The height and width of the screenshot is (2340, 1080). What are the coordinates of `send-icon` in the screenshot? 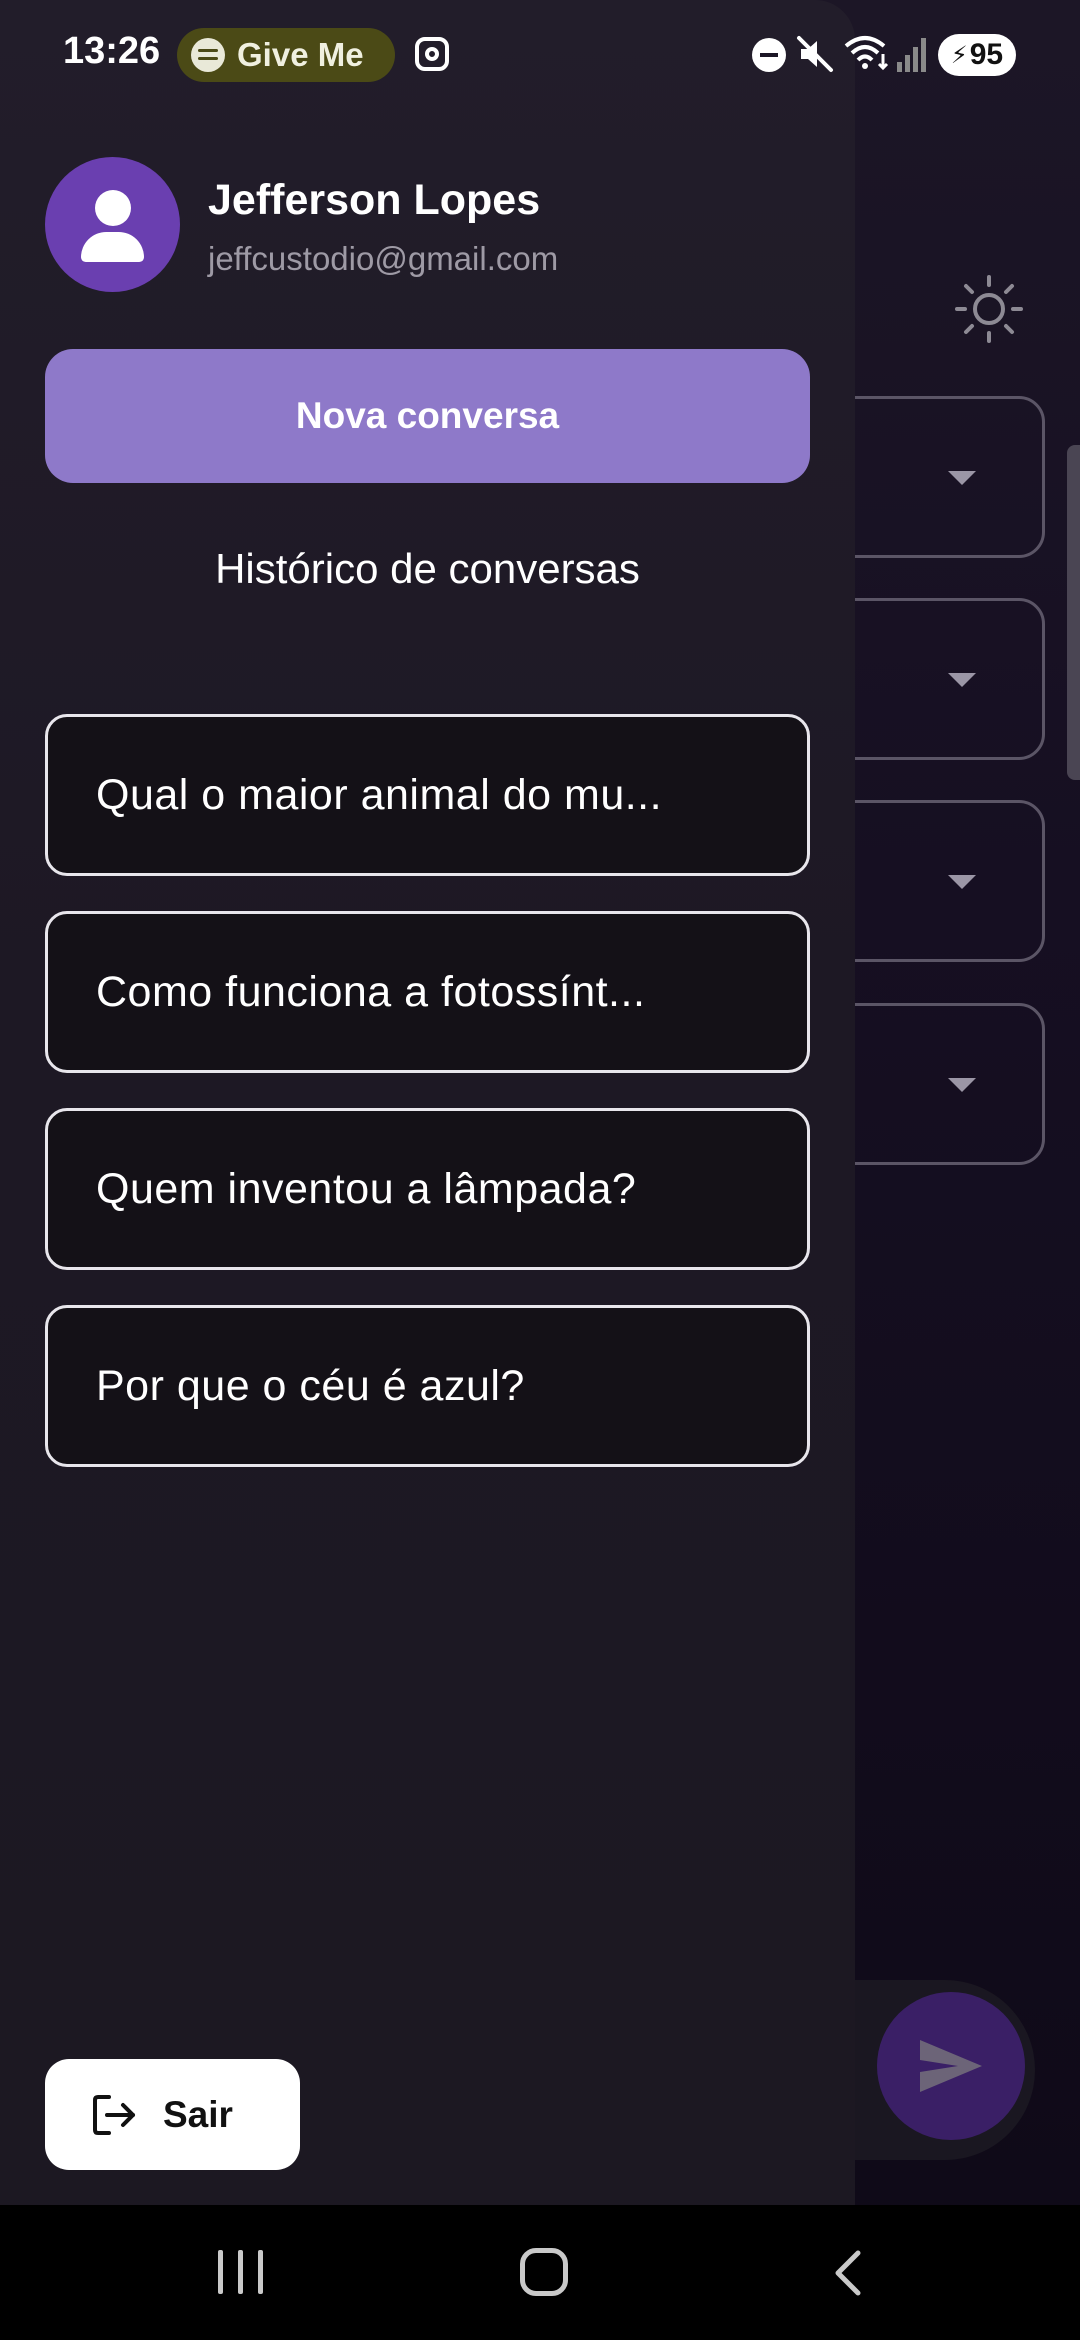 It's located at (951, 2066).